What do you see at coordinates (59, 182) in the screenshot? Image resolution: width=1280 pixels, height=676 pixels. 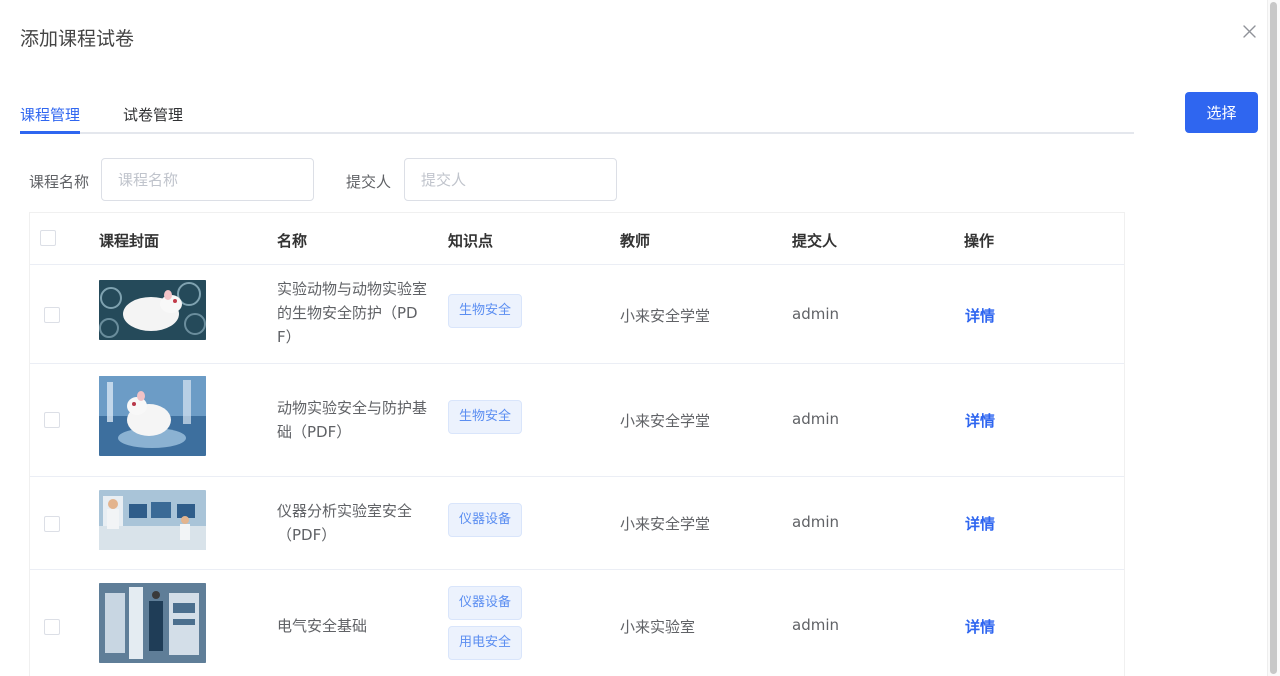 I see `course-name-label: 课程名称` at bounding box center [59, 182].